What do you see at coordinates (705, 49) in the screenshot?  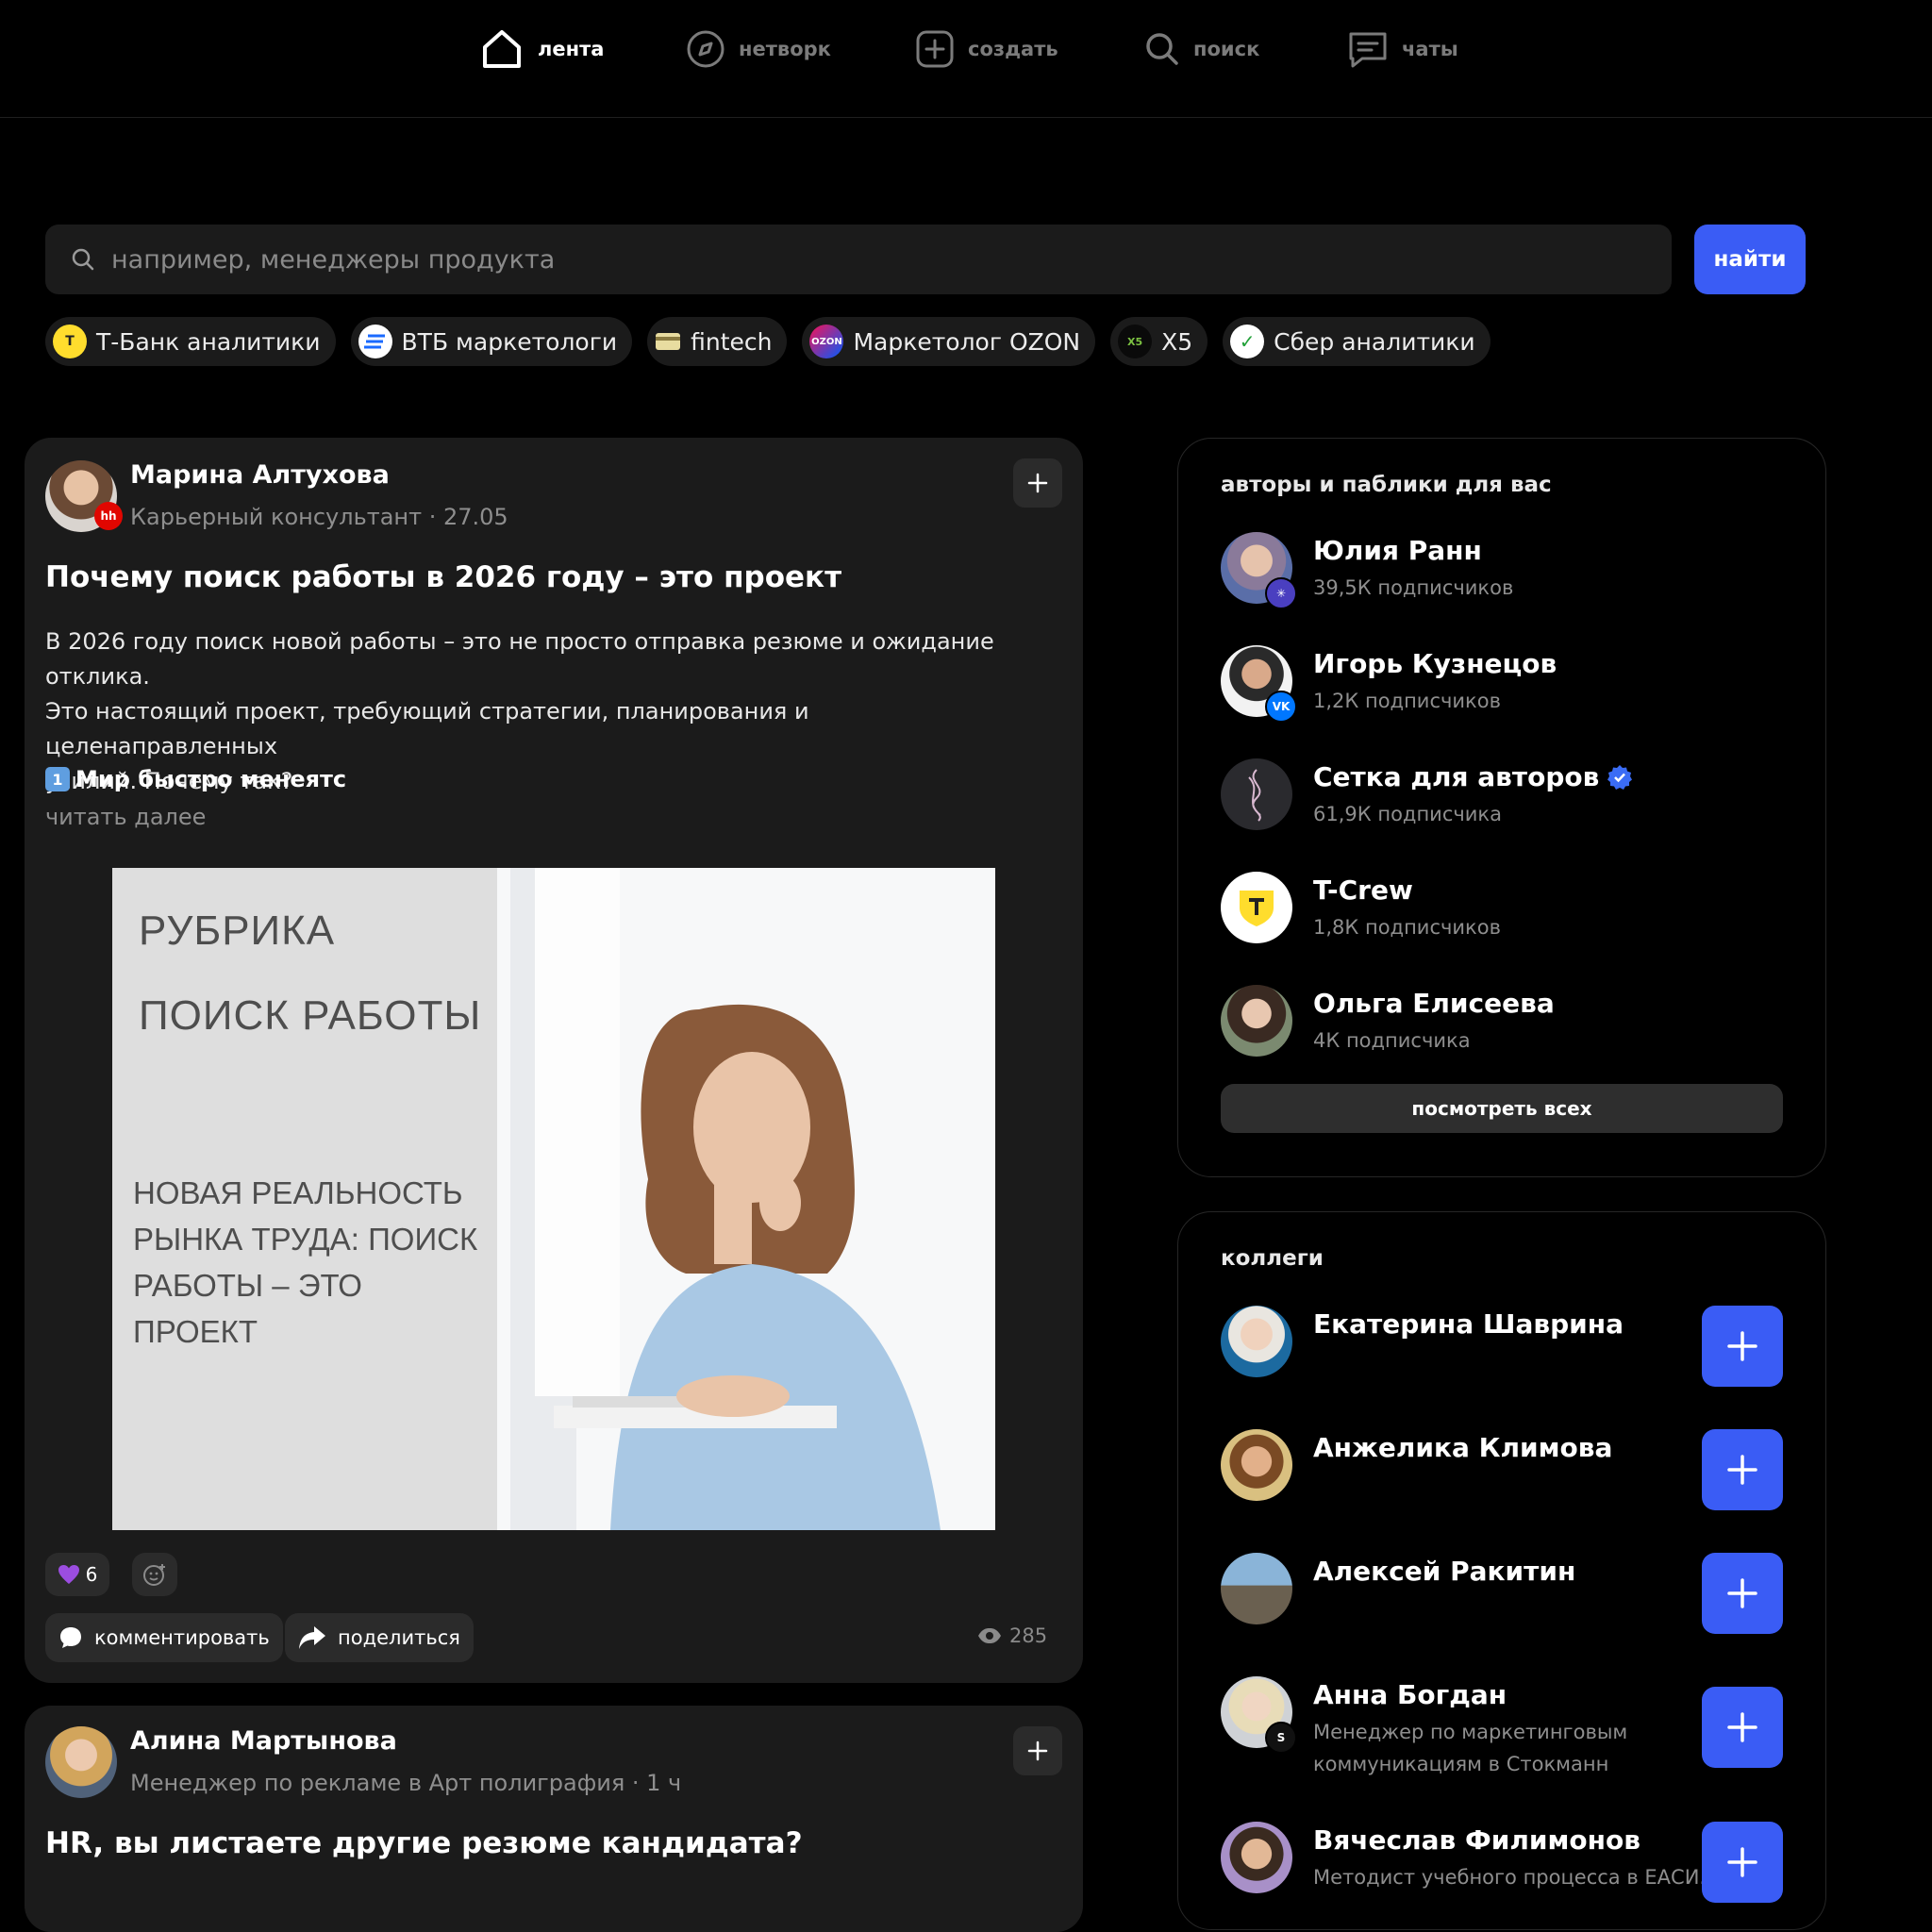 I see `compass-icon` at bounding box center [705, 49].